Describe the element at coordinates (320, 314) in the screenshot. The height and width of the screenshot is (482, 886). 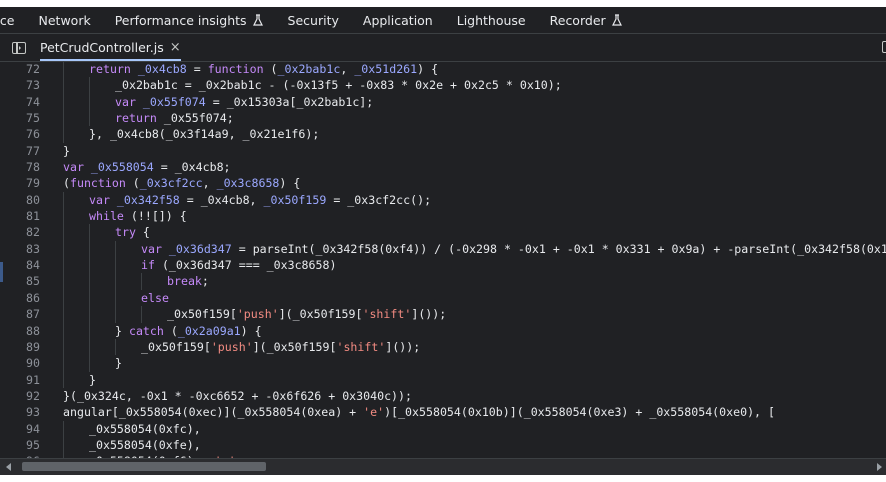
I see `code-token: ](_0x50f159[` at that location.